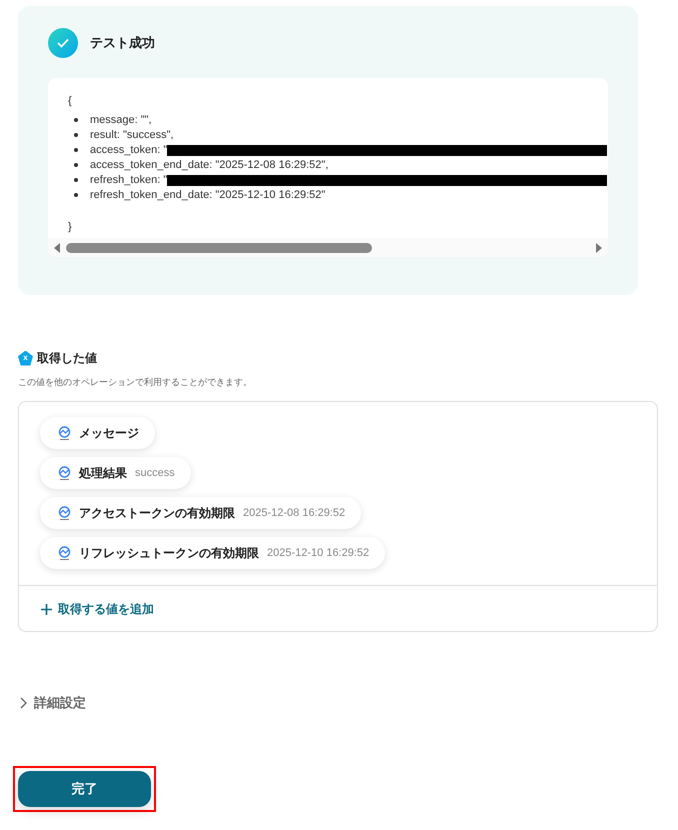  What do you see at coordinates (70, 101) in the screenshot?
I see `json-brace: {` at bounding box center [70, 101].